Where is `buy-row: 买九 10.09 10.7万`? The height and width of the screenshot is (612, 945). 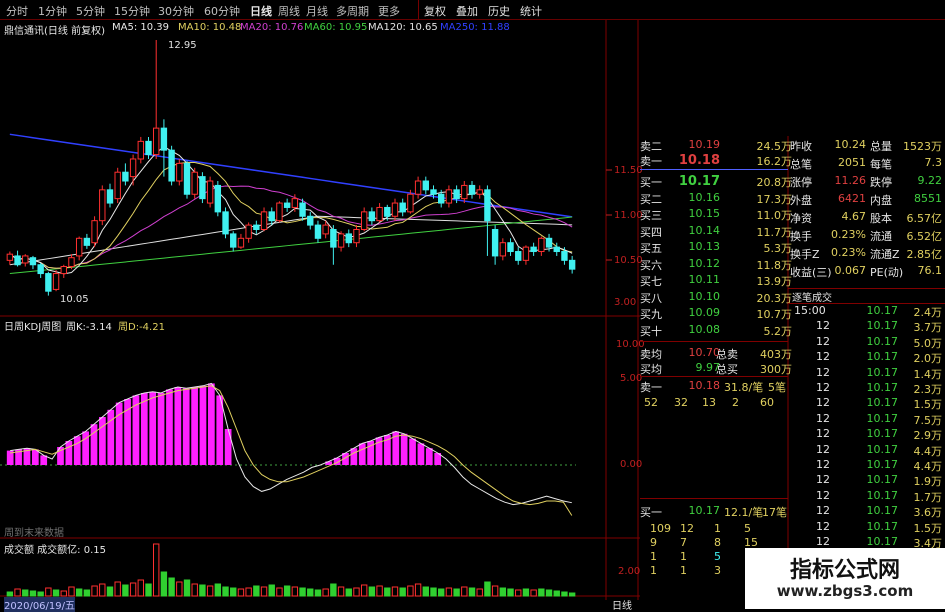 buy-row: 买九 10.09 10.7万 is located at coordinates (716, 313).